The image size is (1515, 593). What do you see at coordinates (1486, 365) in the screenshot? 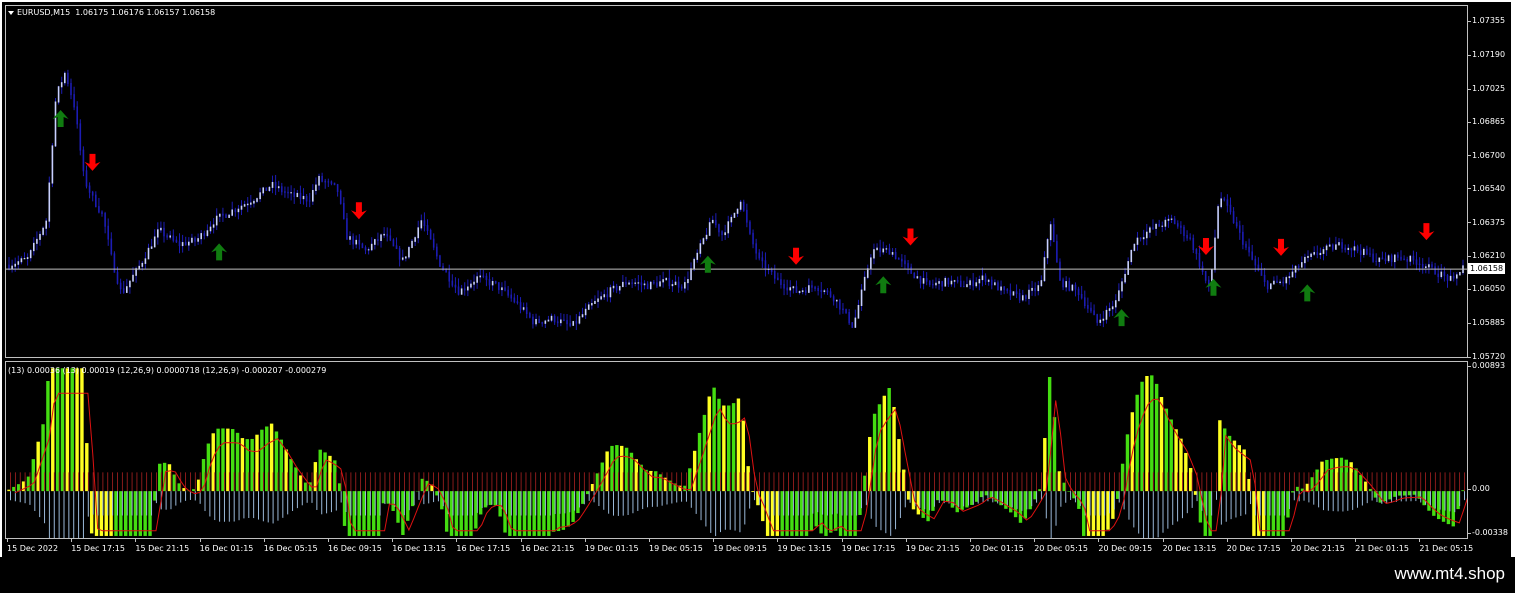
I see `indicator-tick-label: 0.00893` at bounding box center [1486, 365].